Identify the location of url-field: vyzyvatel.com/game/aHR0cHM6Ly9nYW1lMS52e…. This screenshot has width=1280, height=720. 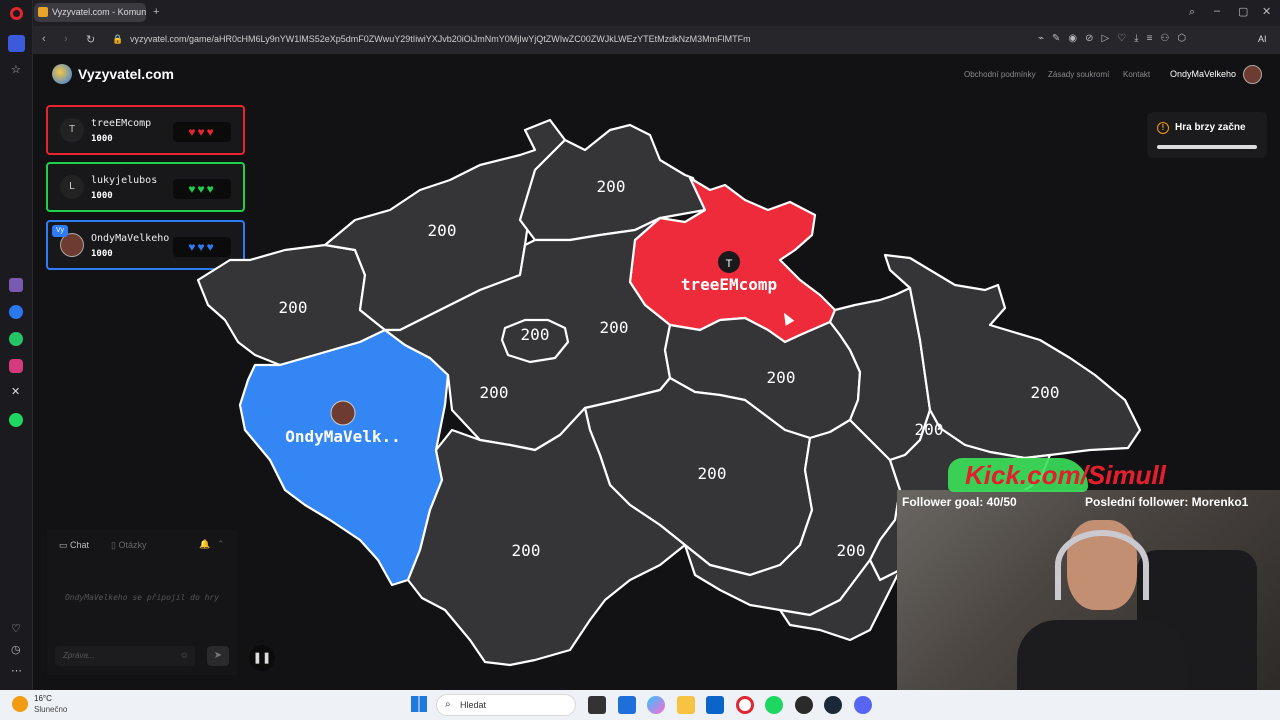
(440, 39).